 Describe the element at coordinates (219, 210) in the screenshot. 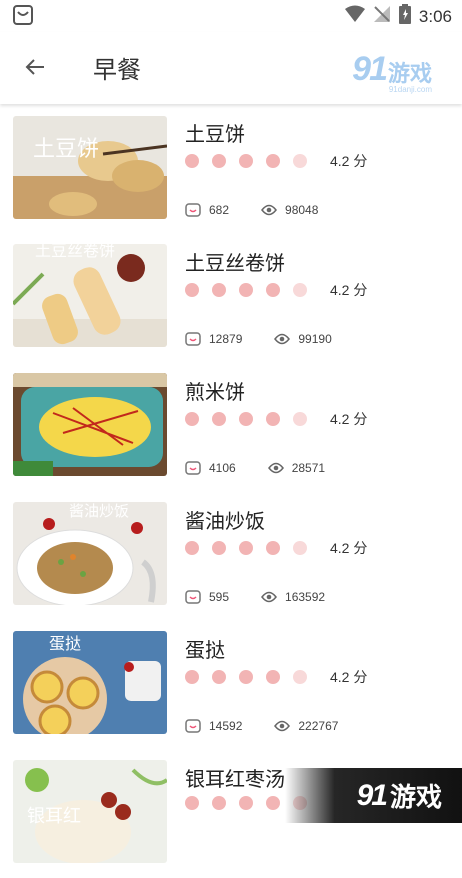

I see `favorites-count: 682` at that location.